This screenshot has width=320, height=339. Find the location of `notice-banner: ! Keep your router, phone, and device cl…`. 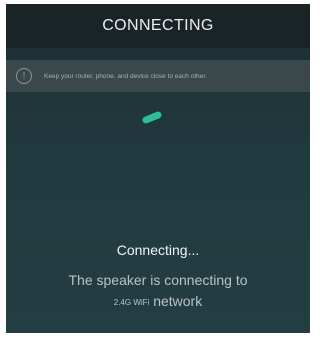

notice-banner: ! Keep your router, phone, and device cl… is located at coordinates (158, 76).